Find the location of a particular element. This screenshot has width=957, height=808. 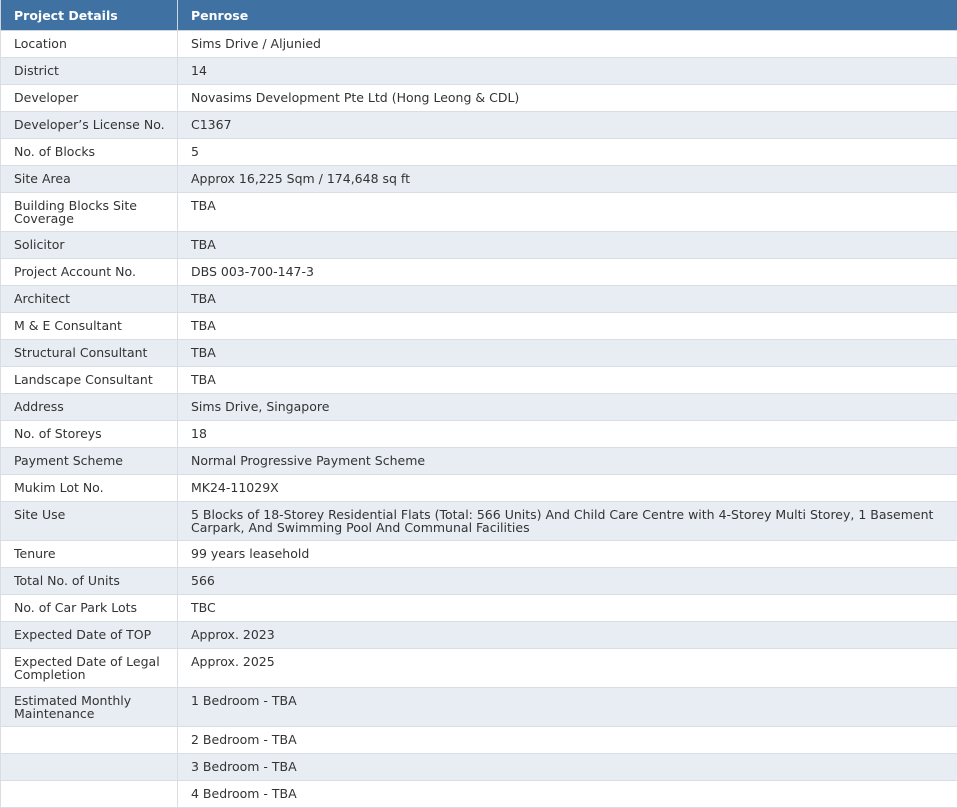

row-label: District is located at coordinates (89, 71).